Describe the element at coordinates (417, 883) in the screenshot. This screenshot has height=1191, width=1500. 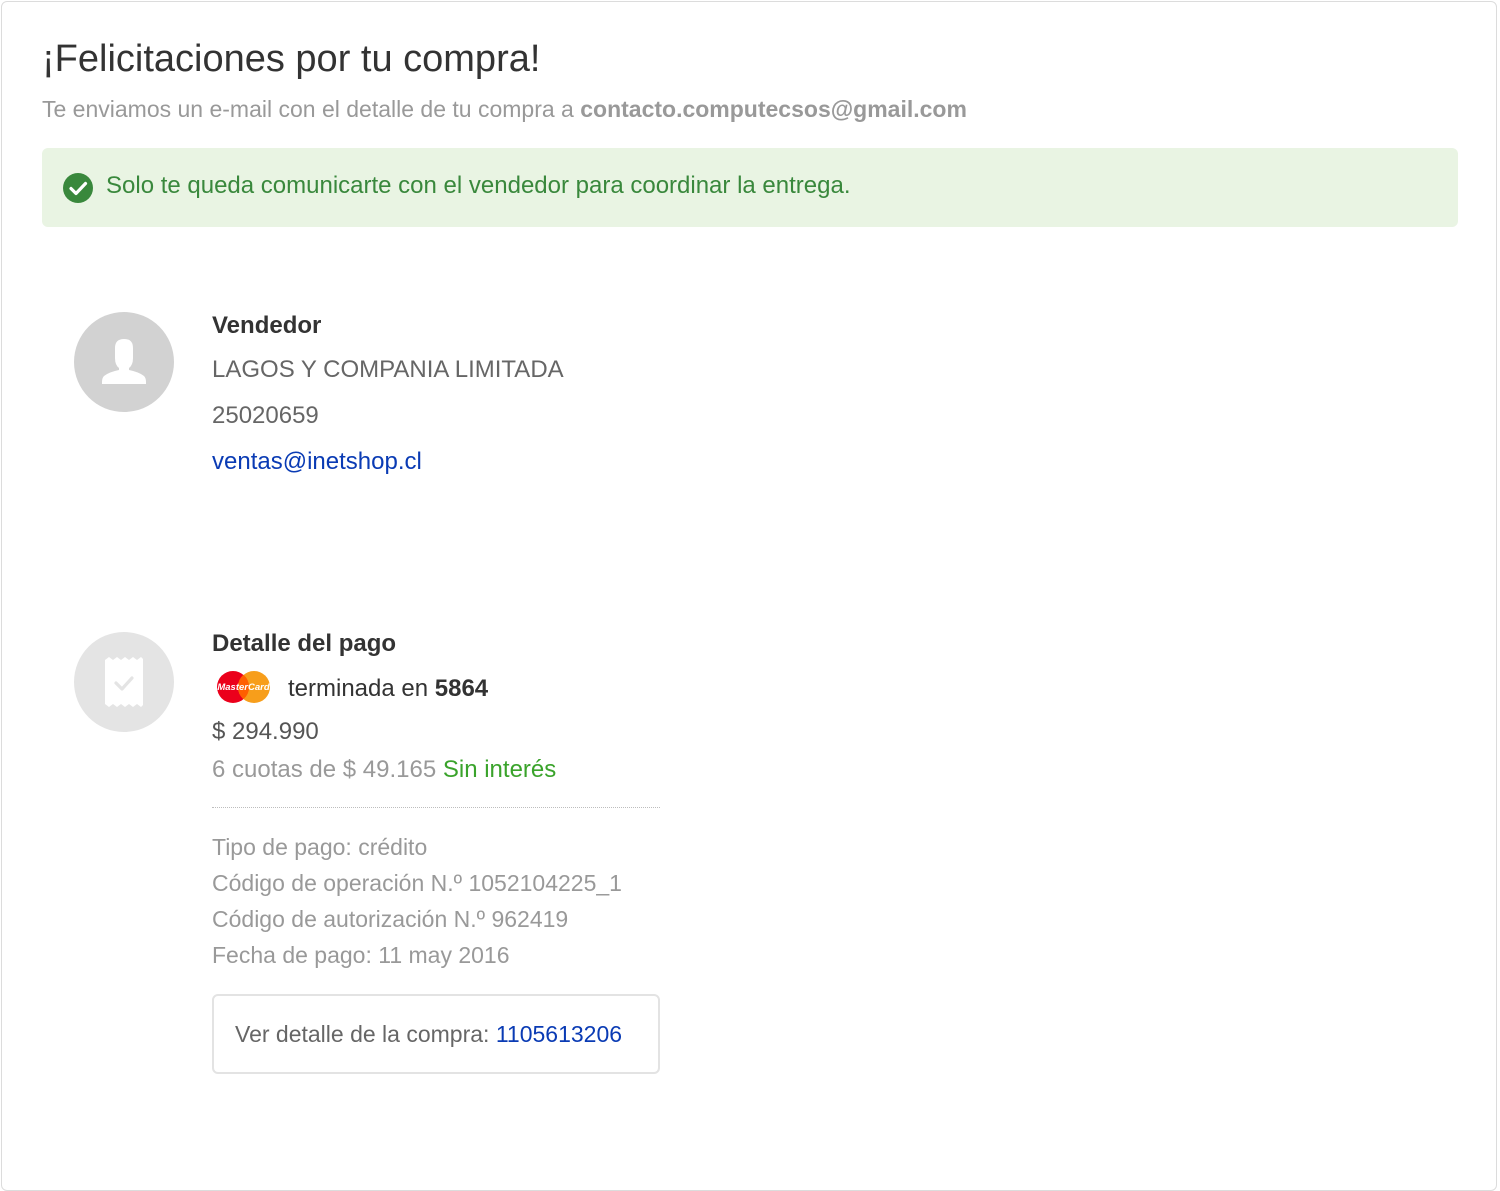
I see `operation-code: Código de operación N.º 1052104225_1` at that location.